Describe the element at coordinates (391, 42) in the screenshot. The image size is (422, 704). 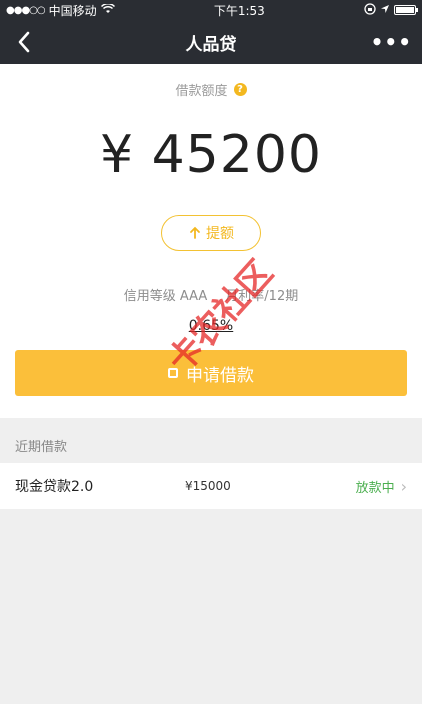
I see `more-menu-button: •••` at that location.